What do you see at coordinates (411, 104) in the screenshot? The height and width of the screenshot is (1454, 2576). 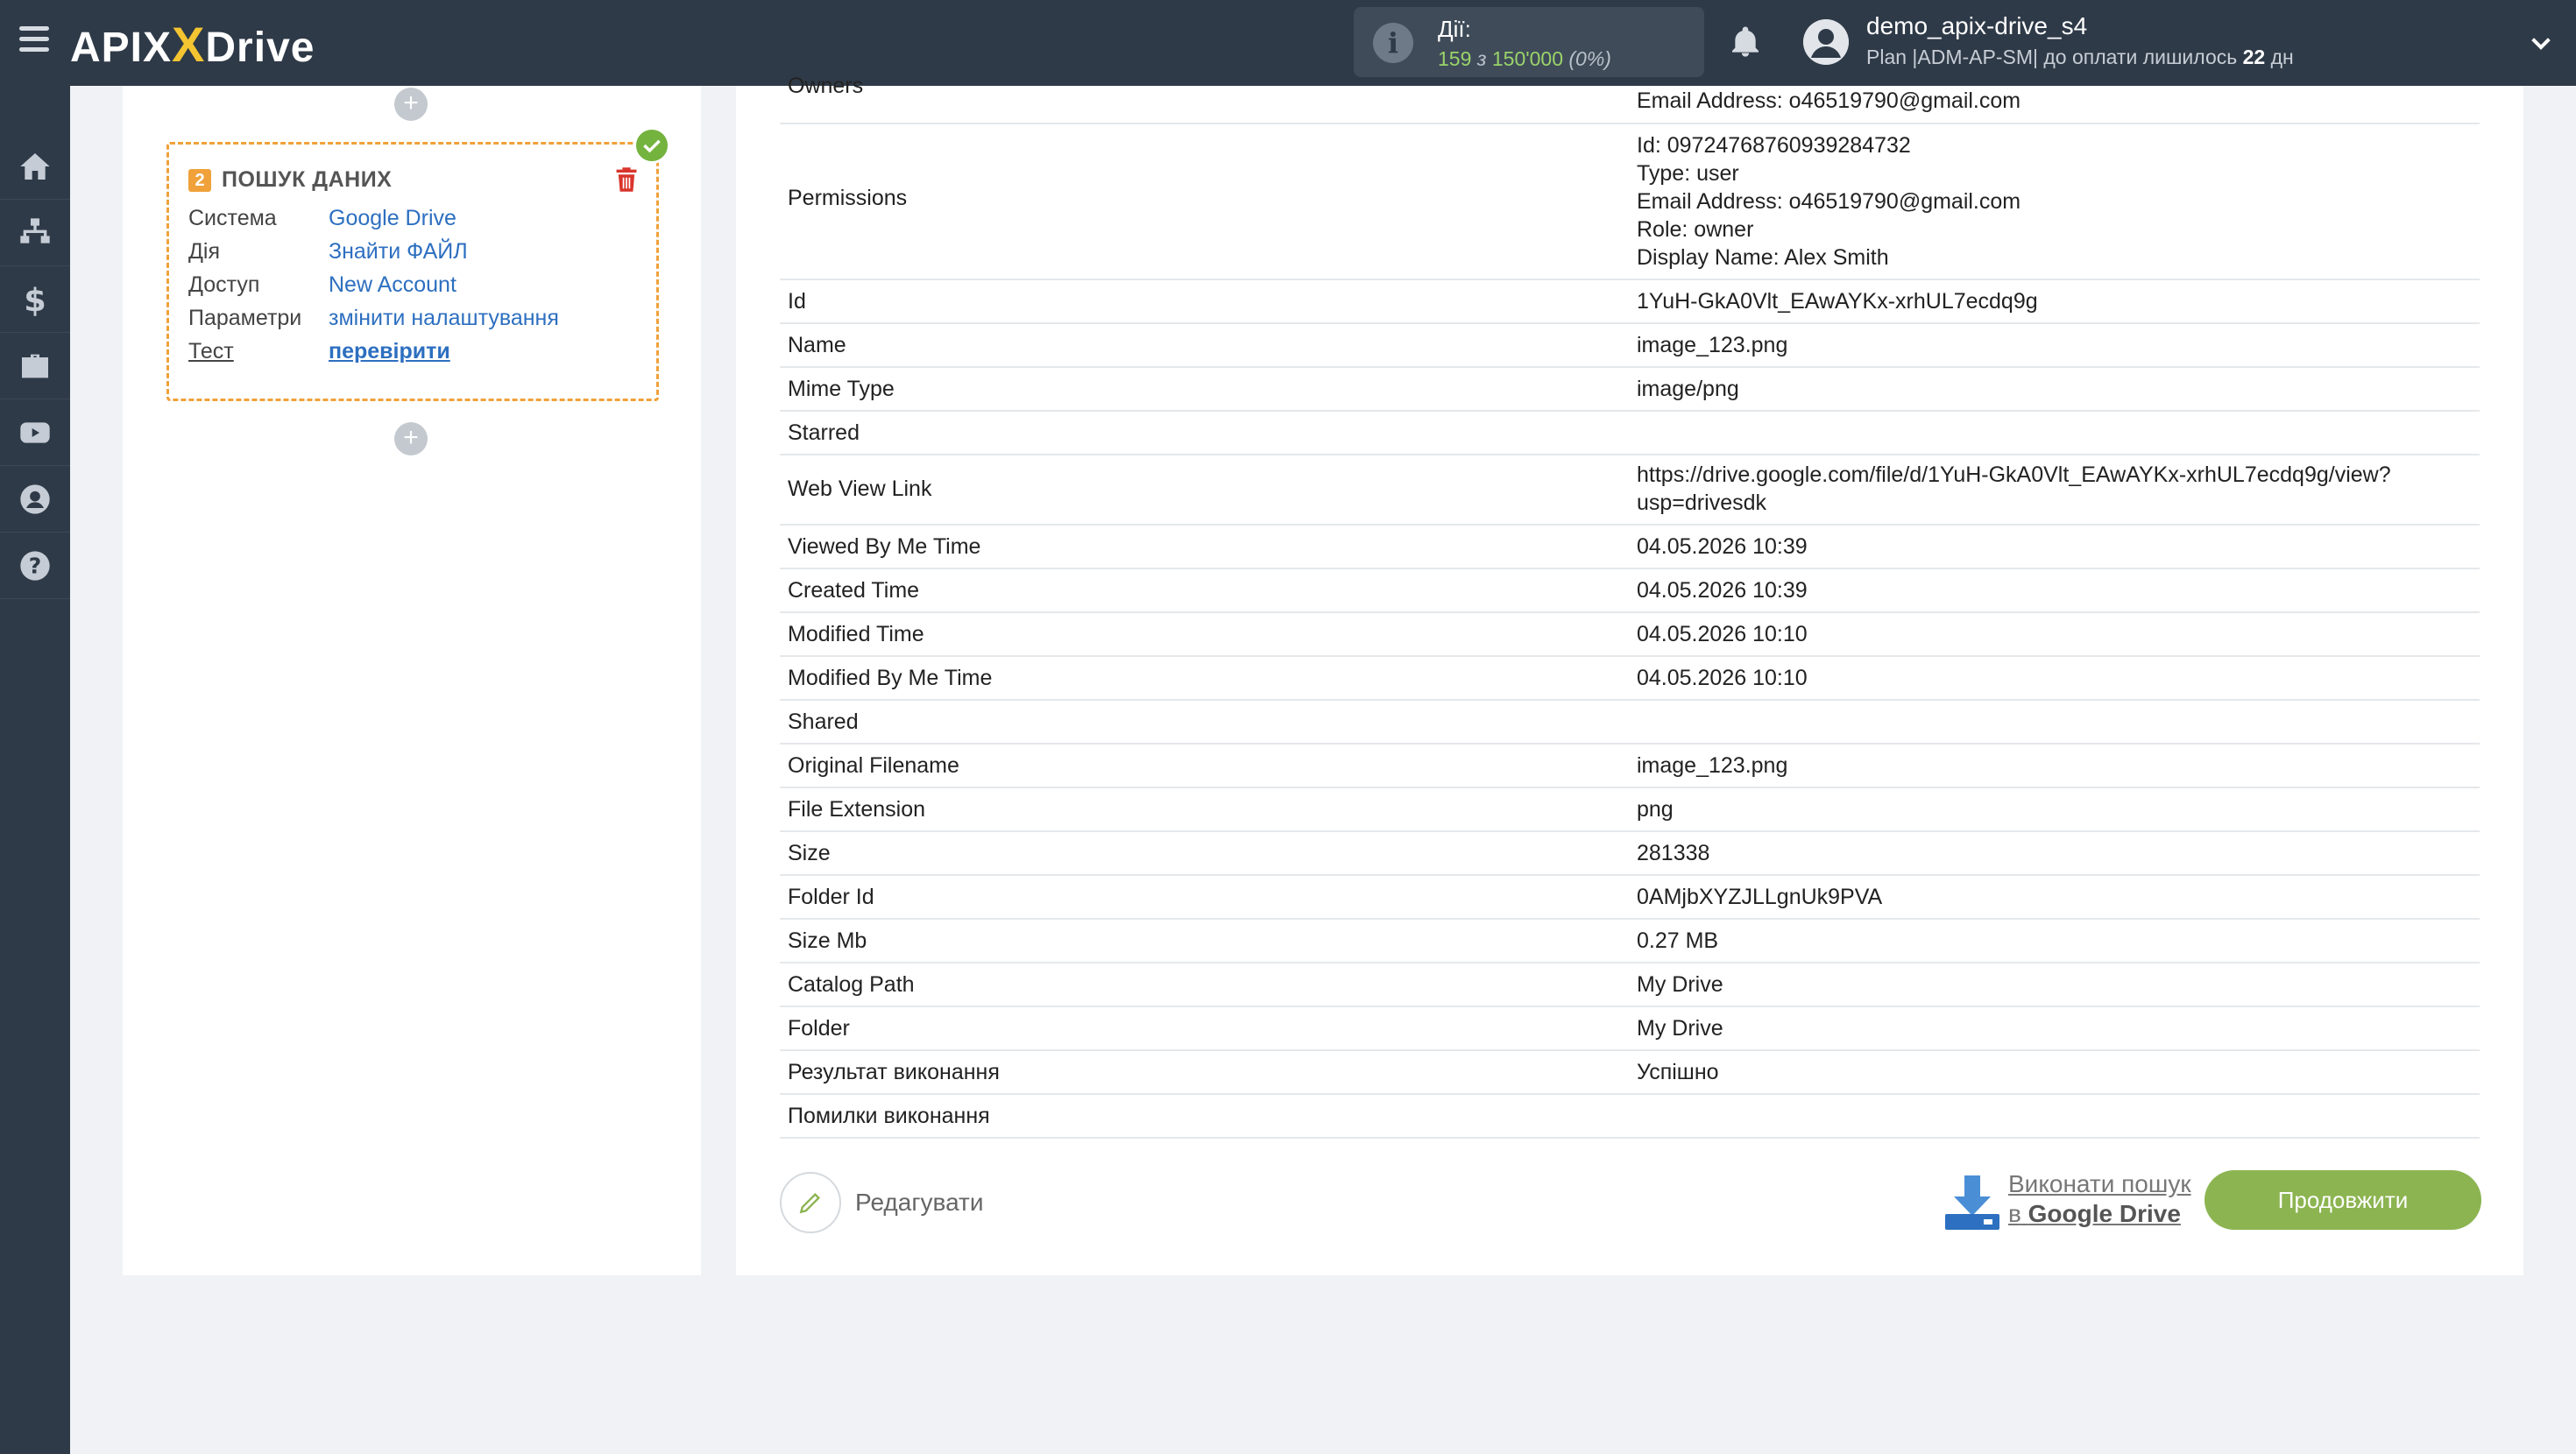 I see `add-step-above-button: +` at bounding box center [411, 104].